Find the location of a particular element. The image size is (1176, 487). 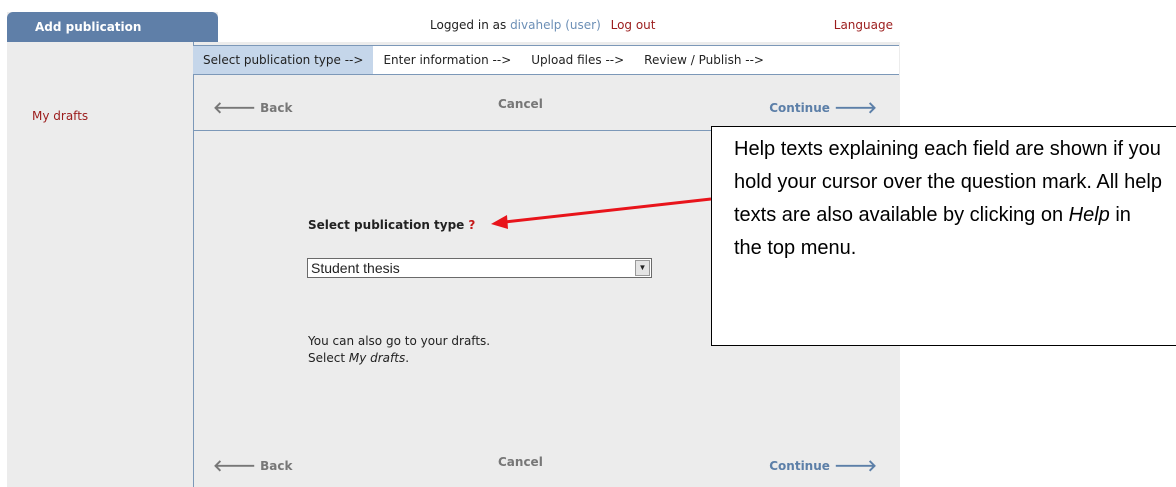

hint-suffix: . is located at coordinates (407, 358).